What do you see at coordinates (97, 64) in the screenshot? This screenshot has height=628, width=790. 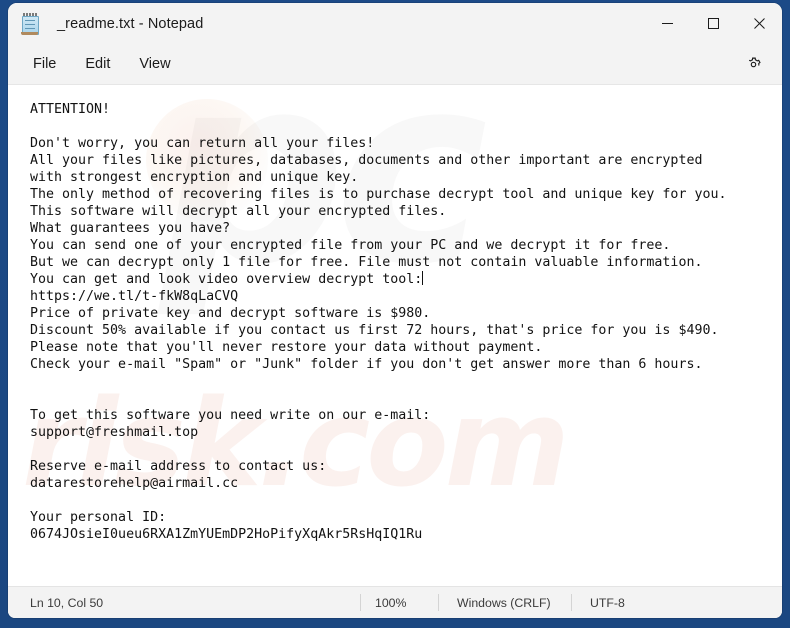 I see `menu-item-edit: Edit` at bounding box center [97, 64].